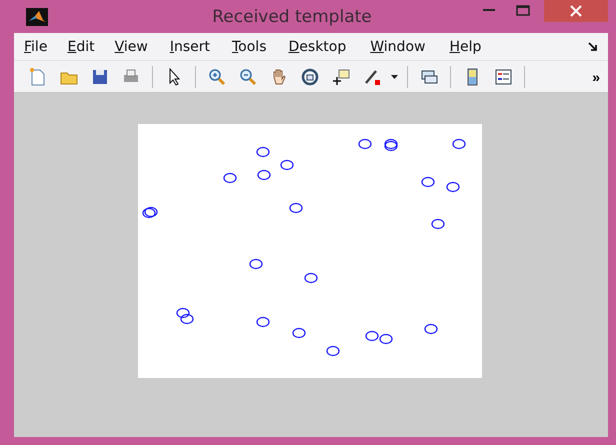  I want to click on close-button, so click(576, 11).